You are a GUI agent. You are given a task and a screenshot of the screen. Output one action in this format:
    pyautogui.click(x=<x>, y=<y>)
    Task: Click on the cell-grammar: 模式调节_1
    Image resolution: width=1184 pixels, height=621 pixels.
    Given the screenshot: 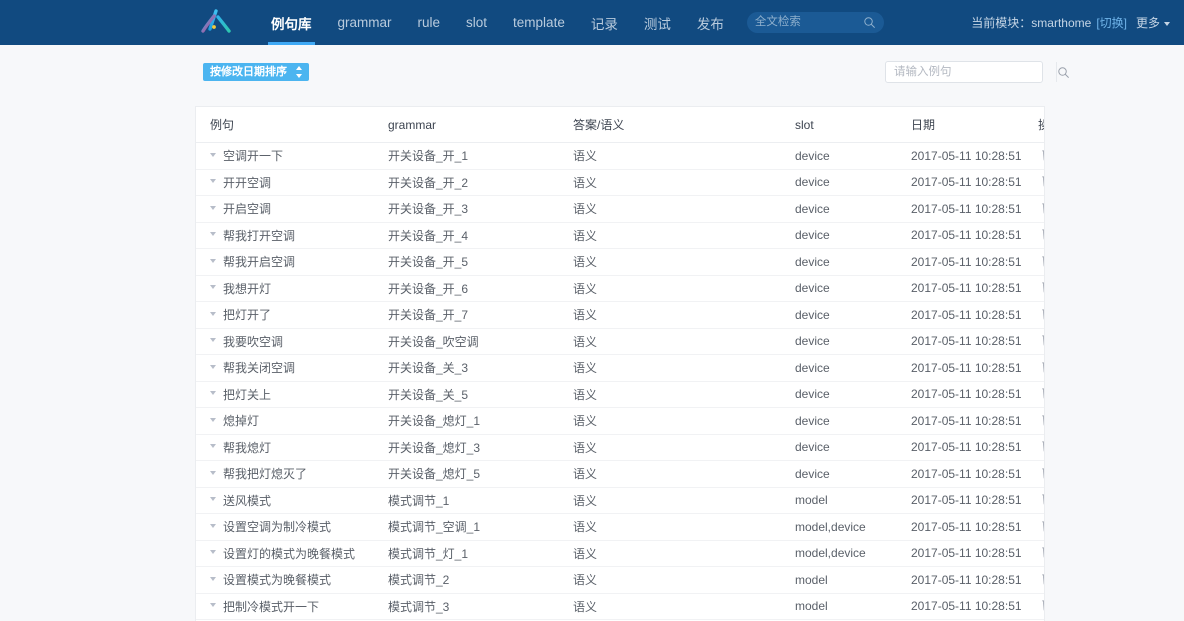 What is the action you would take?
    pyautogui.click(x=466, y=500)
    